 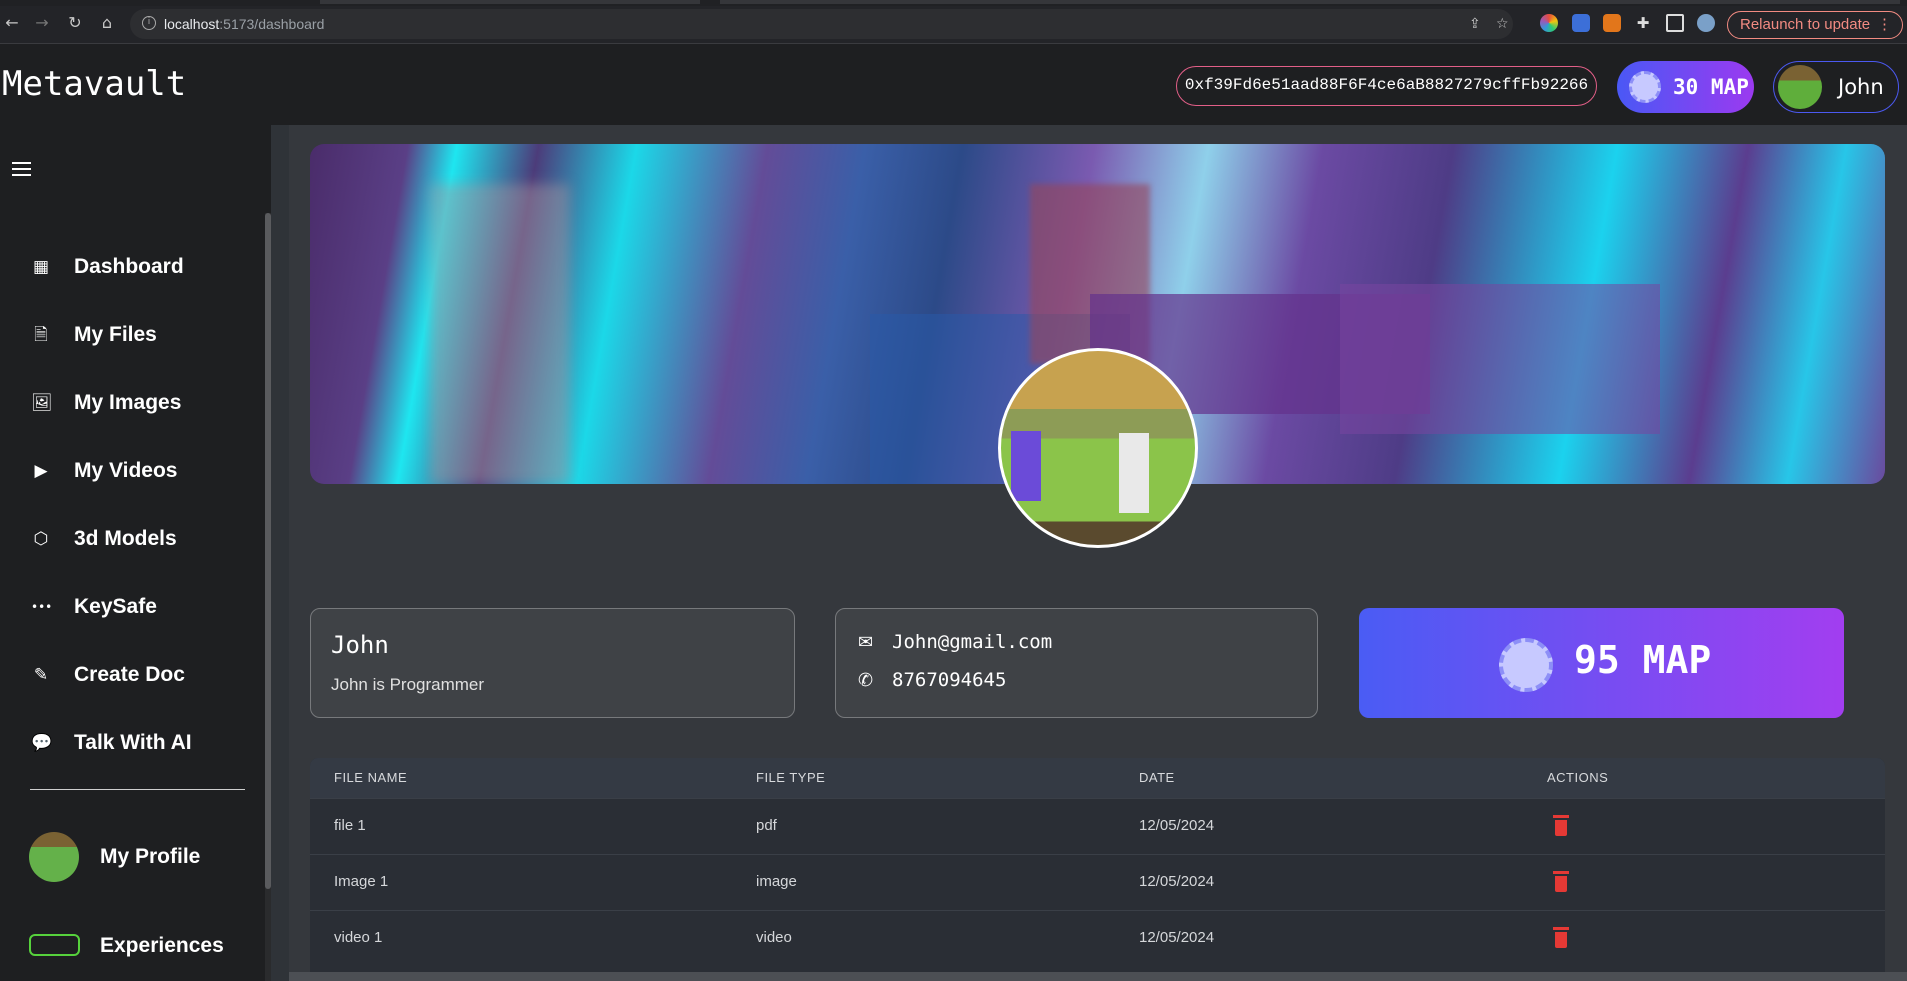 I want to click on sidebar-item-3d-models: ⬡ 3d Models, so click(x=139, y=539).